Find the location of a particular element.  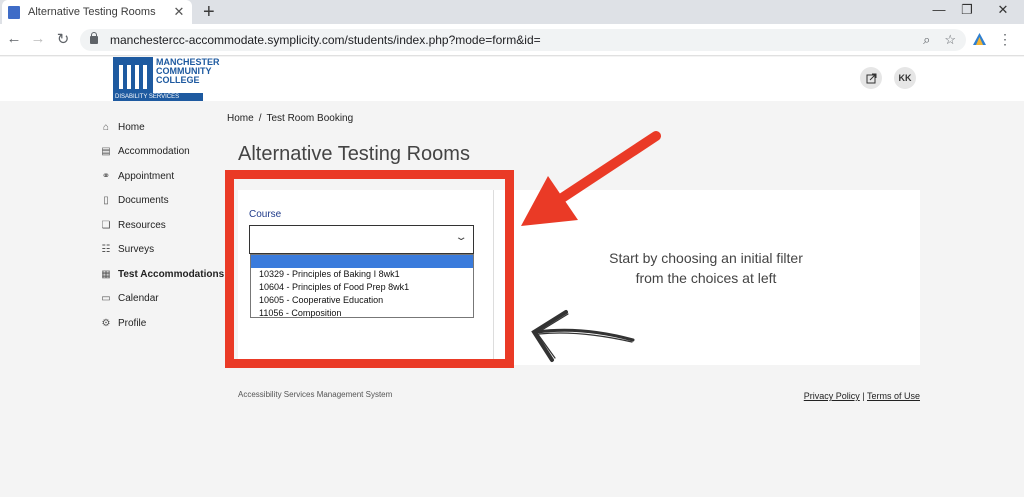

calendar-icon: ▭ is located at coordinates (106, 299).